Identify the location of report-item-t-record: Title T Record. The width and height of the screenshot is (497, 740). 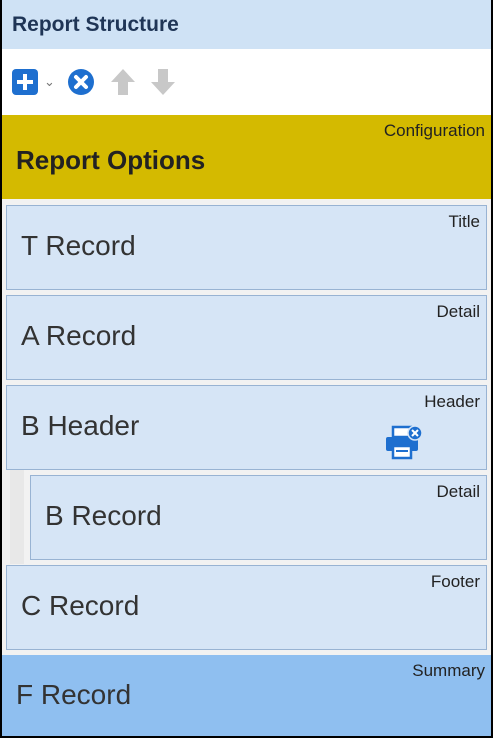
(246, 247).